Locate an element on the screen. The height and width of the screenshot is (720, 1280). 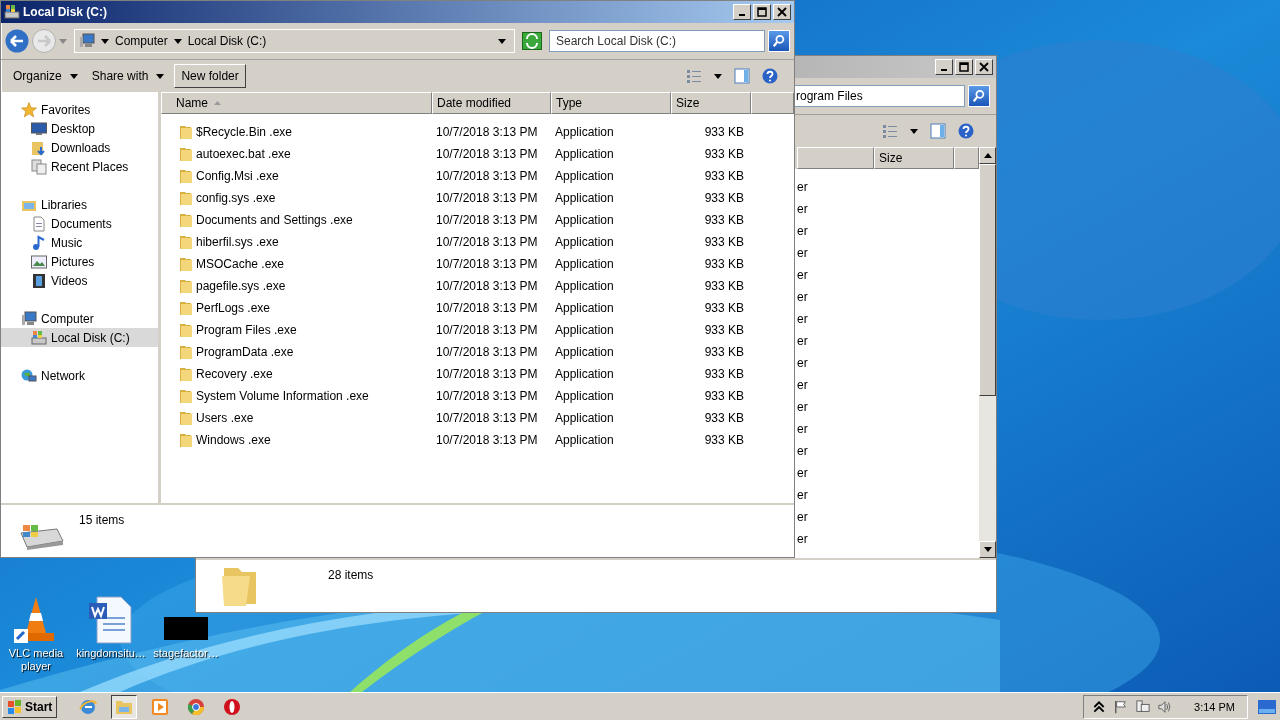
sidebar-item: Music is located at coordinates (79, 242).